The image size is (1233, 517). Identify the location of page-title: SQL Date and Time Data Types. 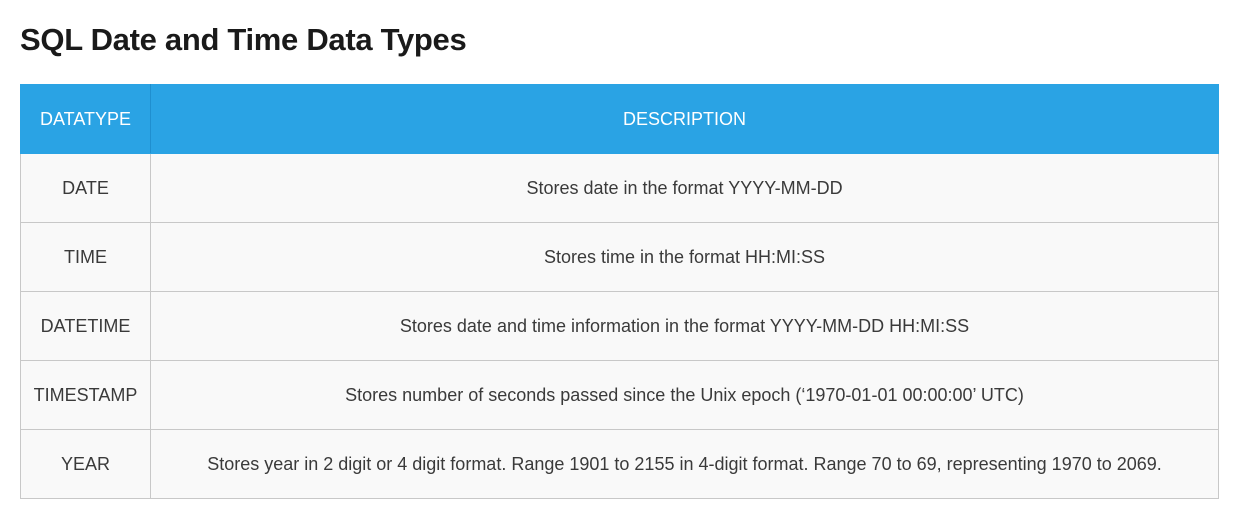
(243, 39).